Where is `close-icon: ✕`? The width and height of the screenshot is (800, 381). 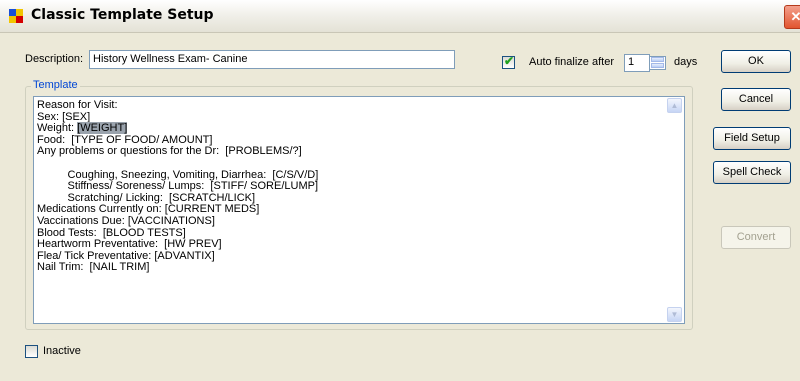
close-icon: ✕ is located at coordinates (795, 16).